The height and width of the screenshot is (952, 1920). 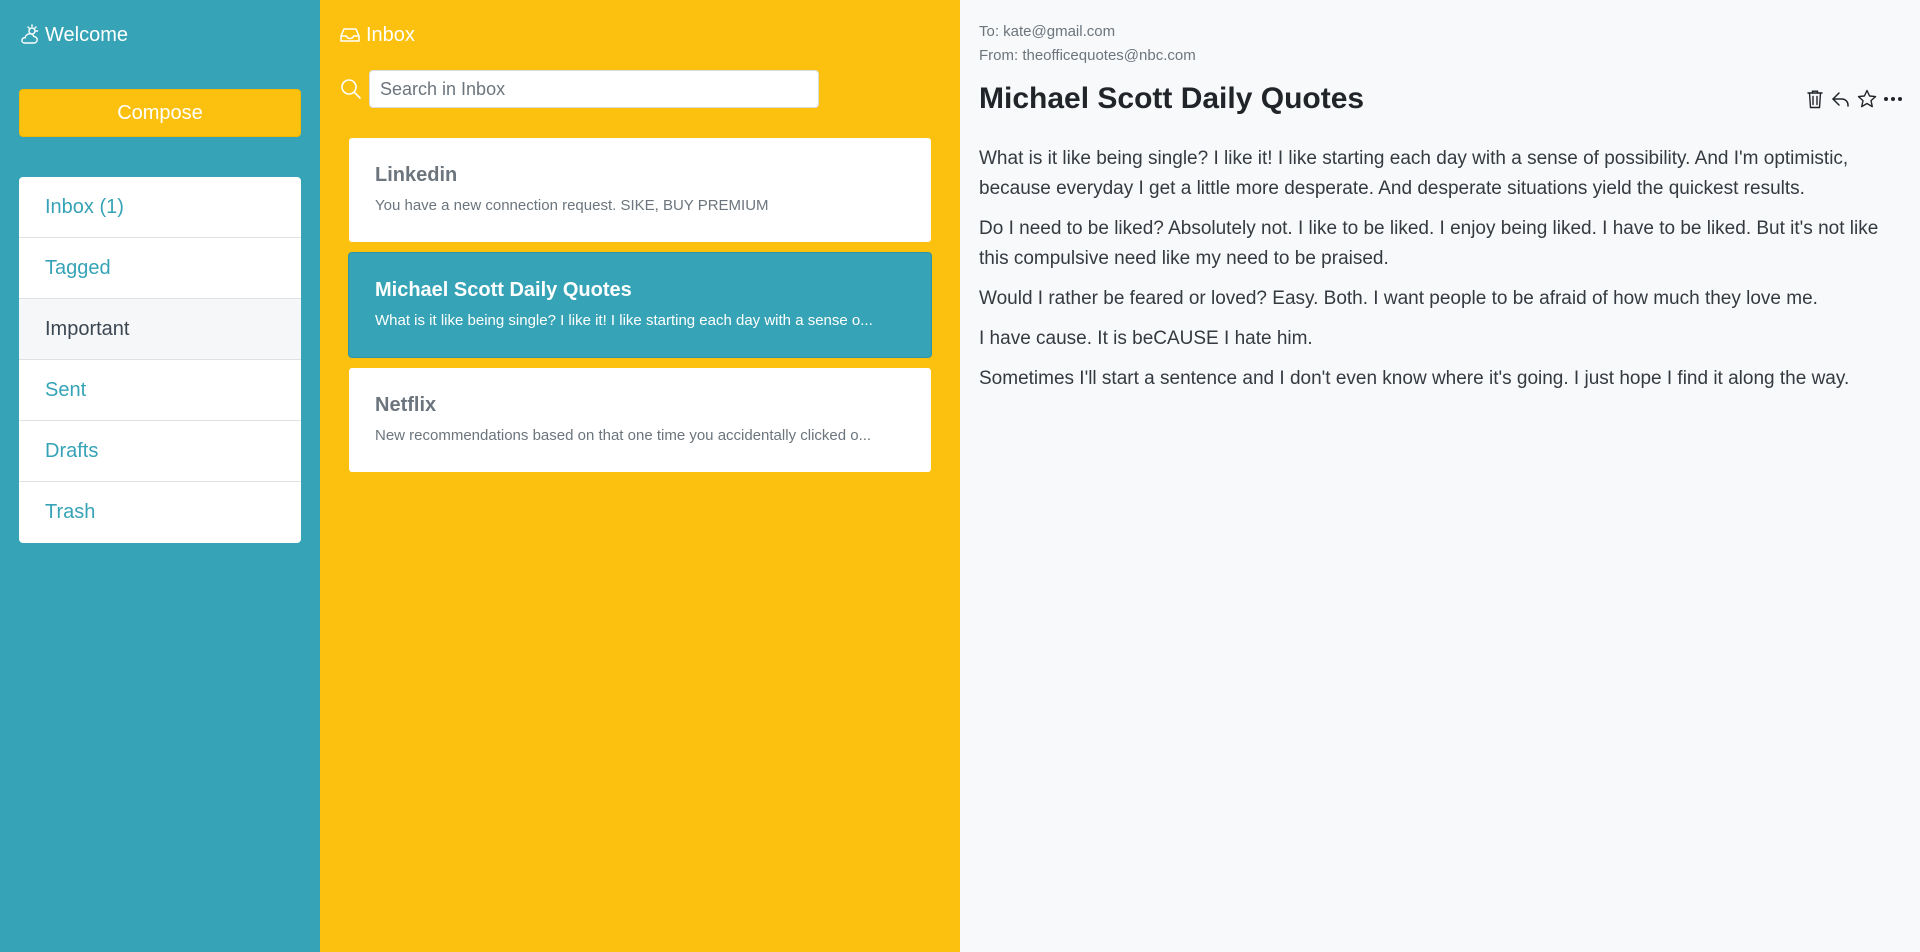 What do you see at coordinates (416, 175) in the screenshot?
I see `email-sender: Linkedin` at bounding box center [416, 175].